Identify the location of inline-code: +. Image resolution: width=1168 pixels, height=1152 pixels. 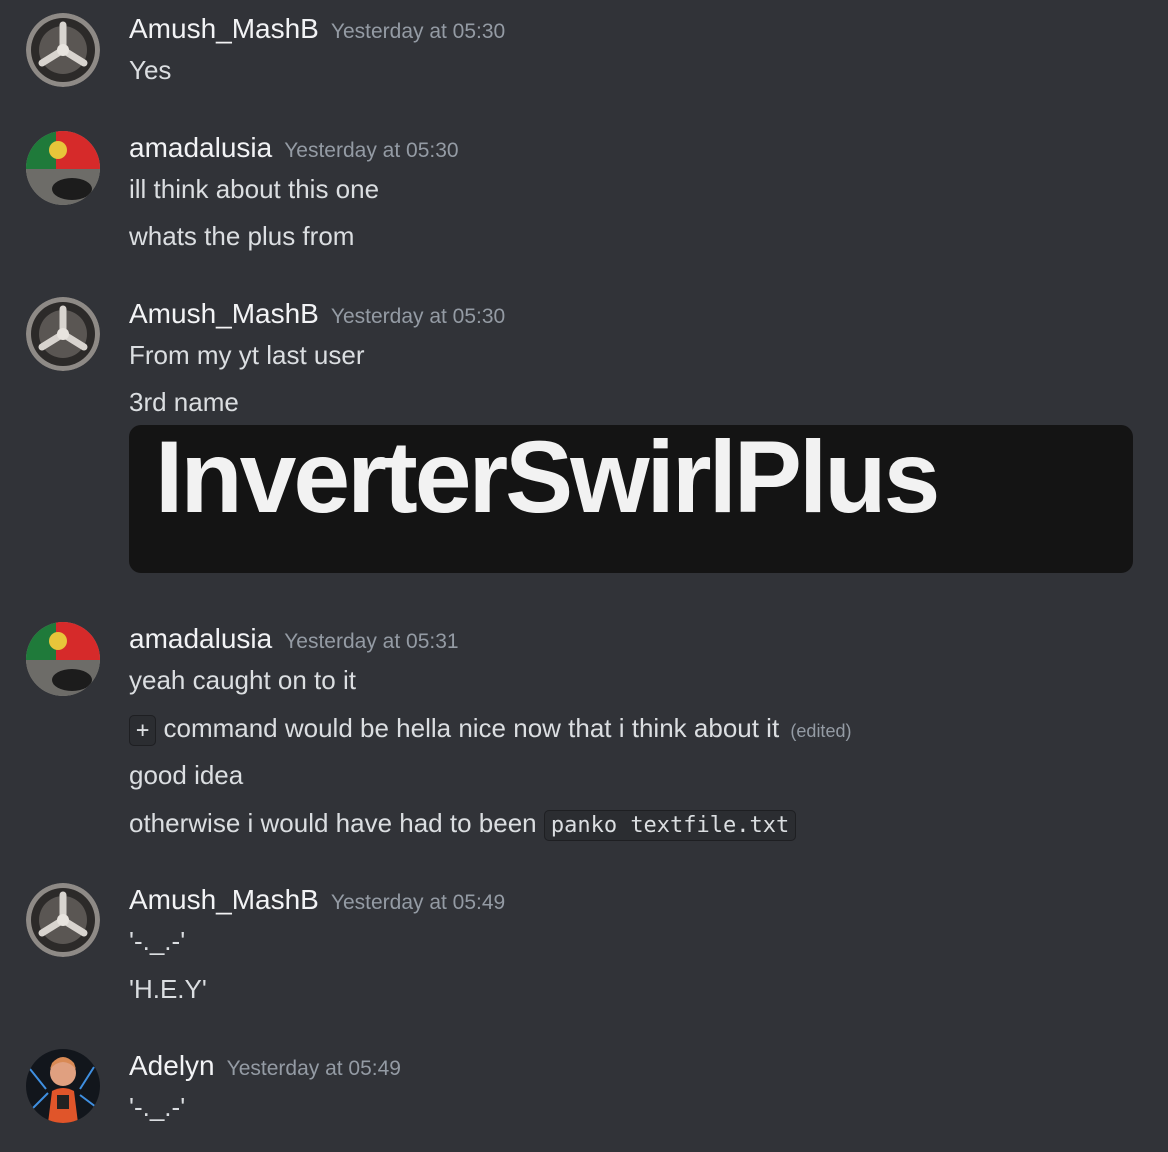
(143, 730).